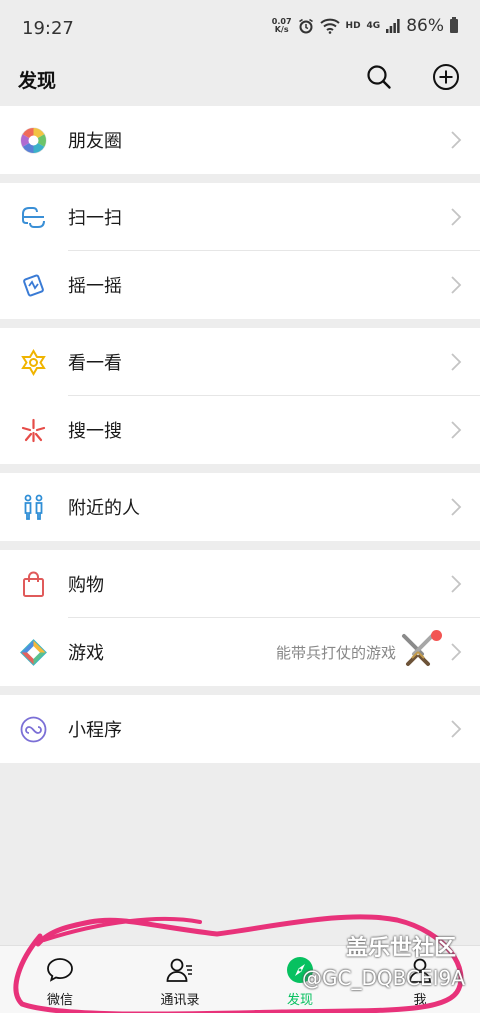 The image size is (480, 1013). I want to click on menu-item-top-stories: 看一看, so click(240, 362).